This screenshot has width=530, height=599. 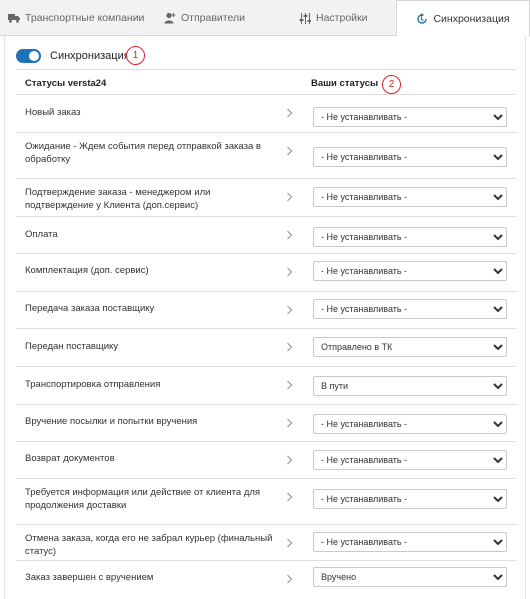 I want to click on tab-label: Настройки, so click(x=342, y=18).